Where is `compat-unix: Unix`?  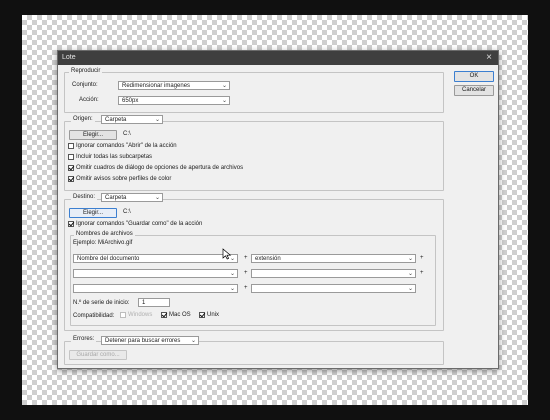 compat-unix: Unix is located at coordinates (209, 316).